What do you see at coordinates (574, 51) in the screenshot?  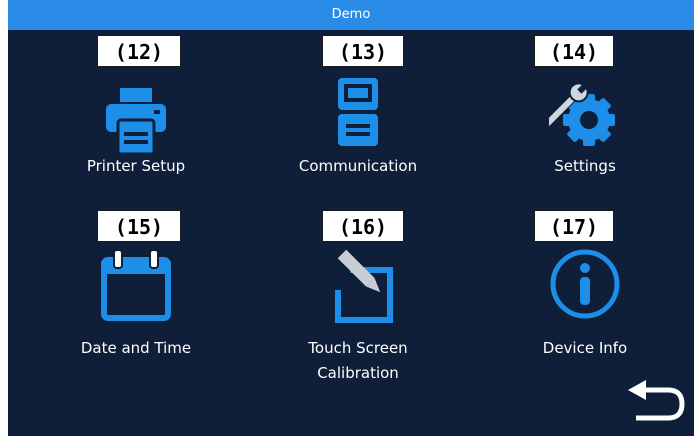 I see `callout-14: (14)` at bounding box center [574, 51].